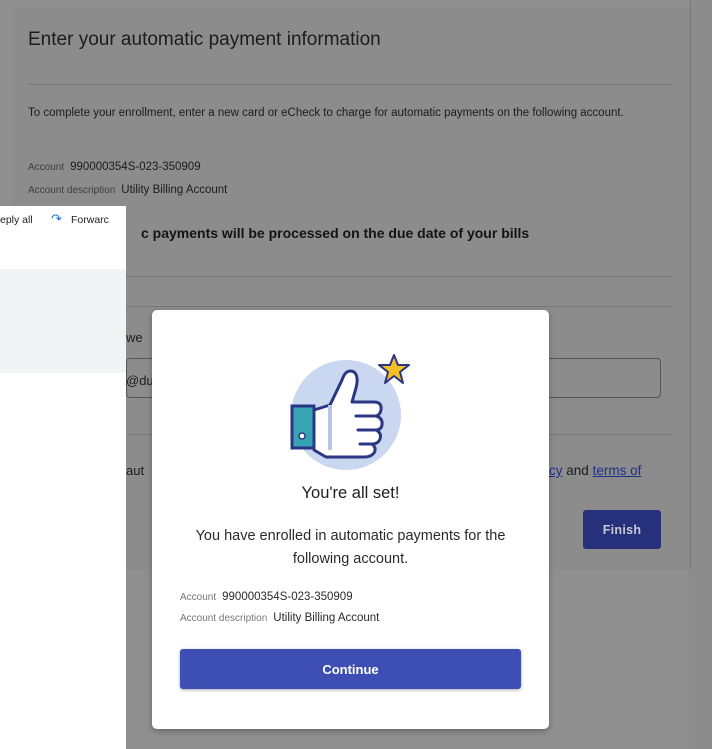 The width and height of the screenshot is (712, 749). Describe the element at coordinates (46, 167) in the screenshot. I see `account-label: Account` at that location.